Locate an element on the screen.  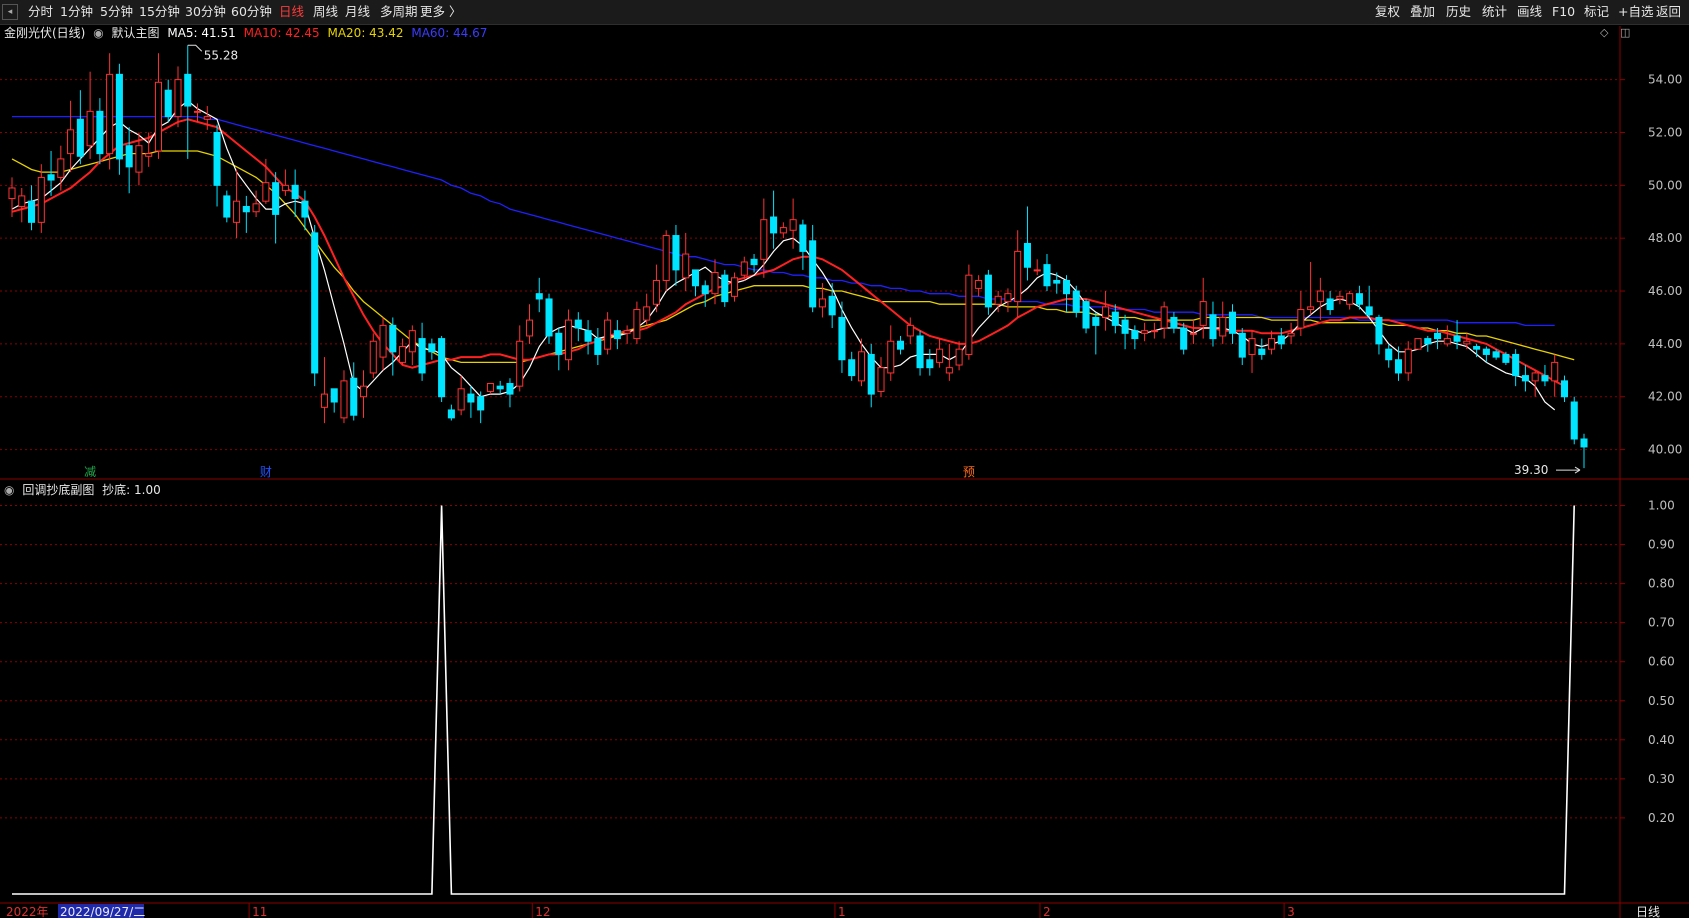
sub-tick-label: 0.70 is located at coordinates (1661, 623).